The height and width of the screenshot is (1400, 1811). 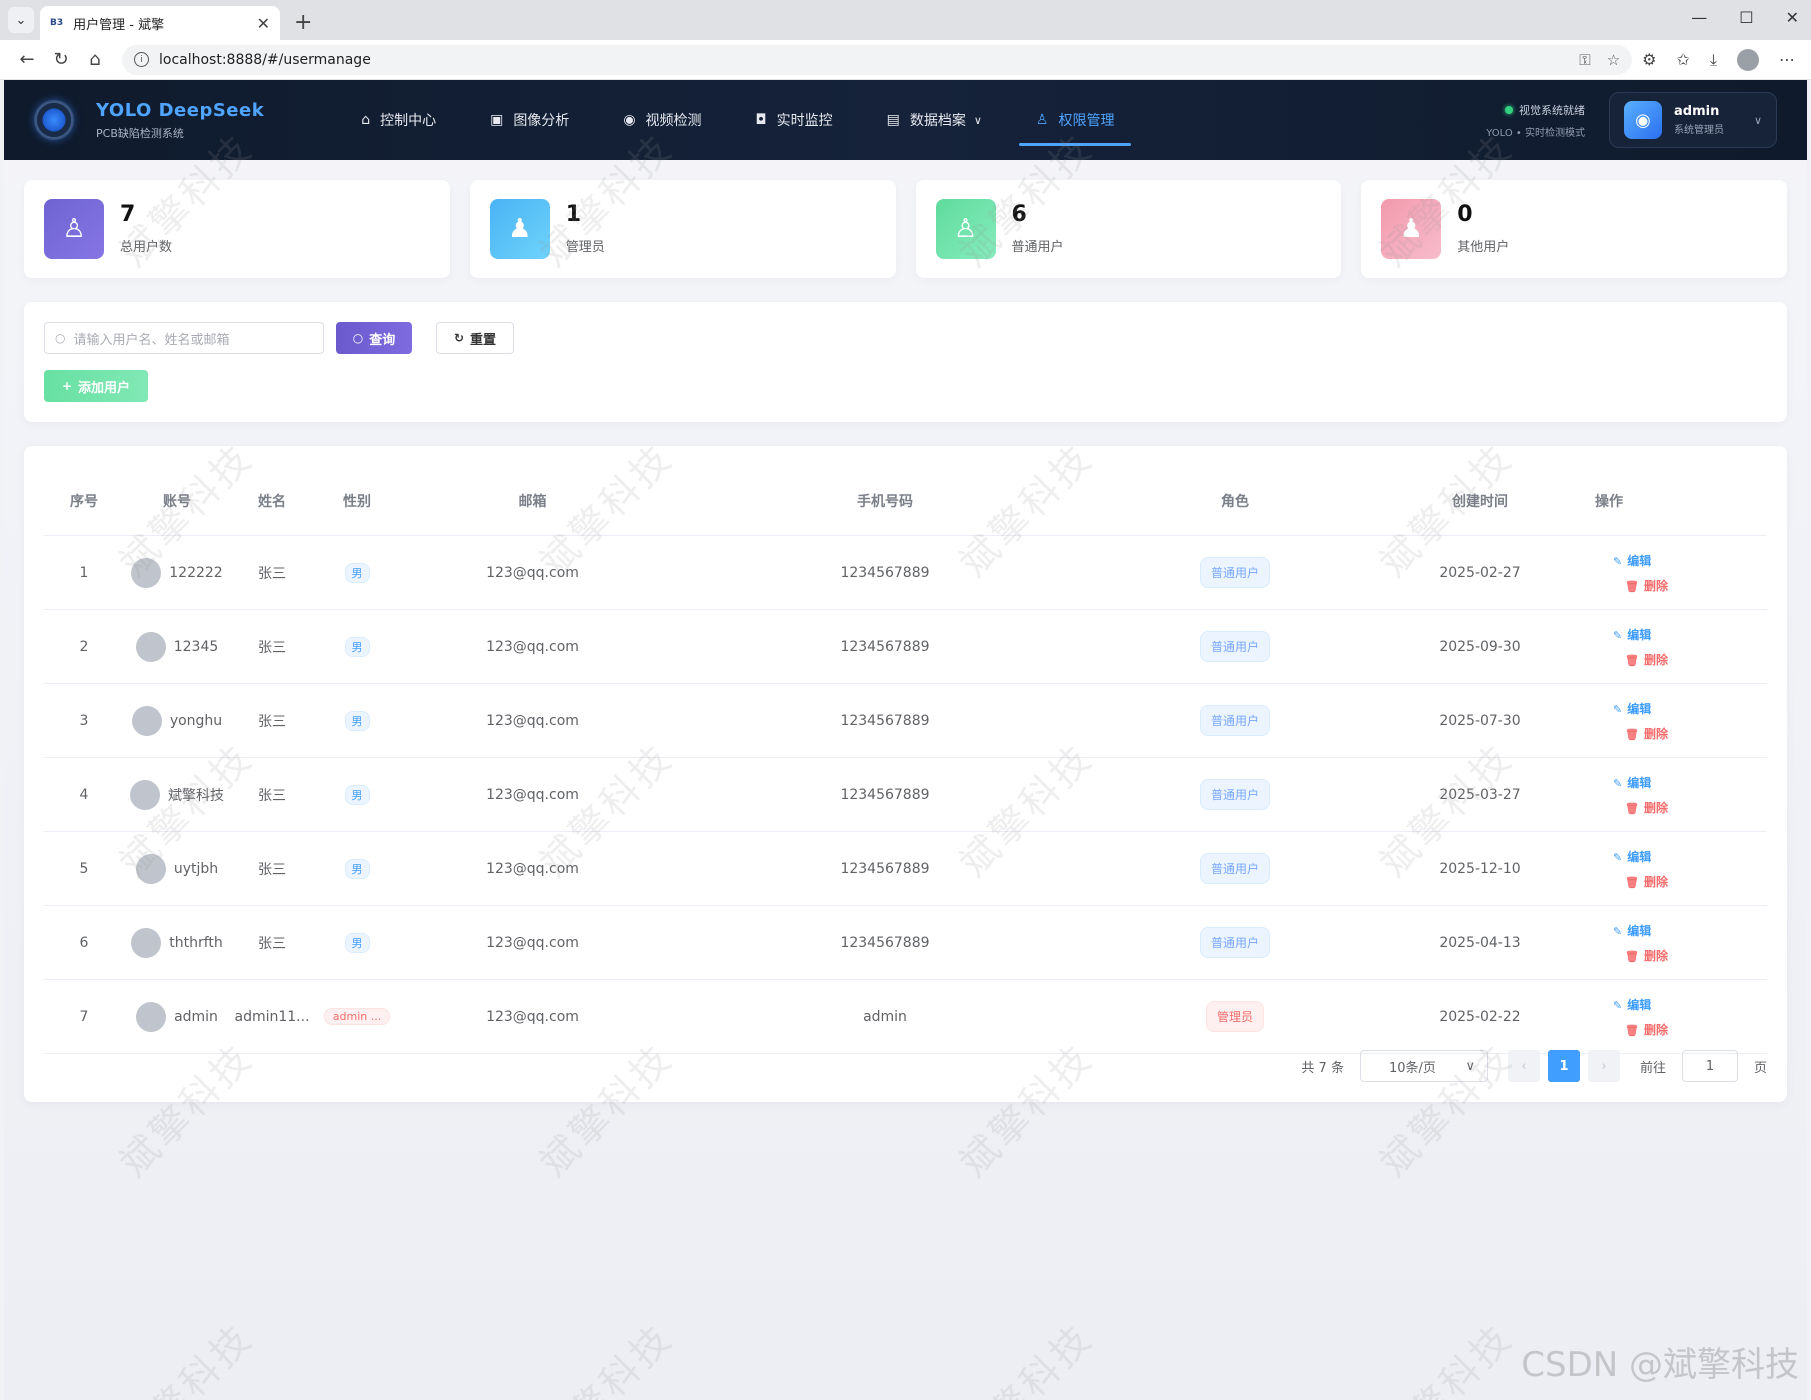 What do you see at coordinates (1655, 881) in the screenshot?
I see `delete-label: 删除` at bounding box center [1655, 881].